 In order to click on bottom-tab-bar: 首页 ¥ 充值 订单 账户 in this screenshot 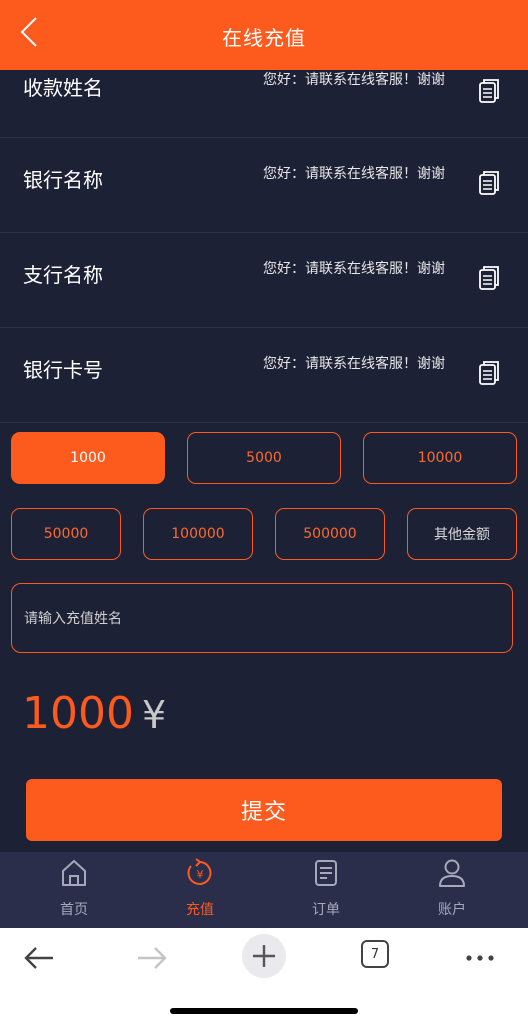, I will do `click(264, 890)`.